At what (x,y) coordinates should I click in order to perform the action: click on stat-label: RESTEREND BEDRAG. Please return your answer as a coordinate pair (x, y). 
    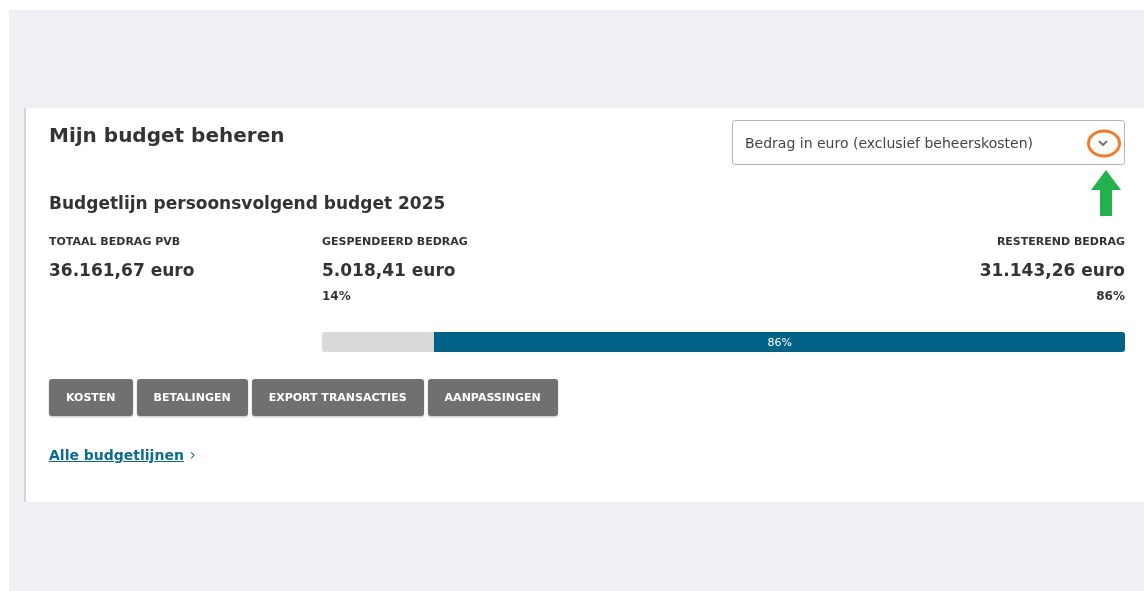
    Looking at the image, I should click on (1060, 241).